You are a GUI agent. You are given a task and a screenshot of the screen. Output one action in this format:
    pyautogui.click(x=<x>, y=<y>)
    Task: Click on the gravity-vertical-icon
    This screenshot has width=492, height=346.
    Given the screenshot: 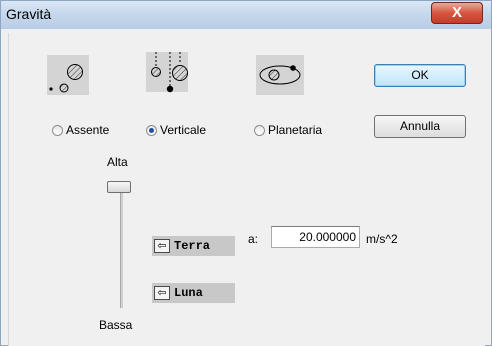 What is the action you would take?
    pyautogui.click(x=167, y=72)
    